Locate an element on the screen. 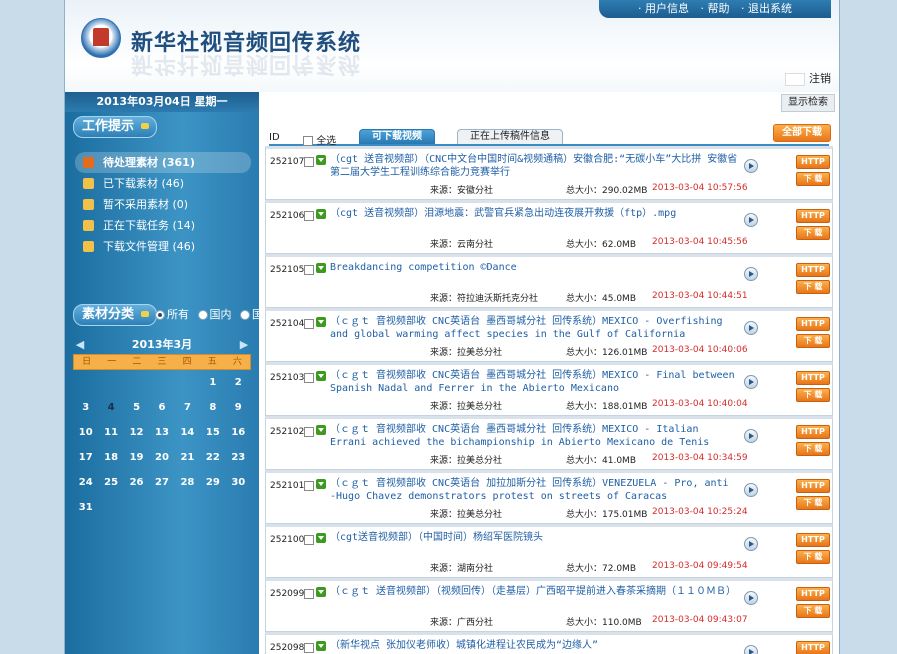 The image size is (897, 654). calendar-day: 31 is located at coordinates (85, 507).